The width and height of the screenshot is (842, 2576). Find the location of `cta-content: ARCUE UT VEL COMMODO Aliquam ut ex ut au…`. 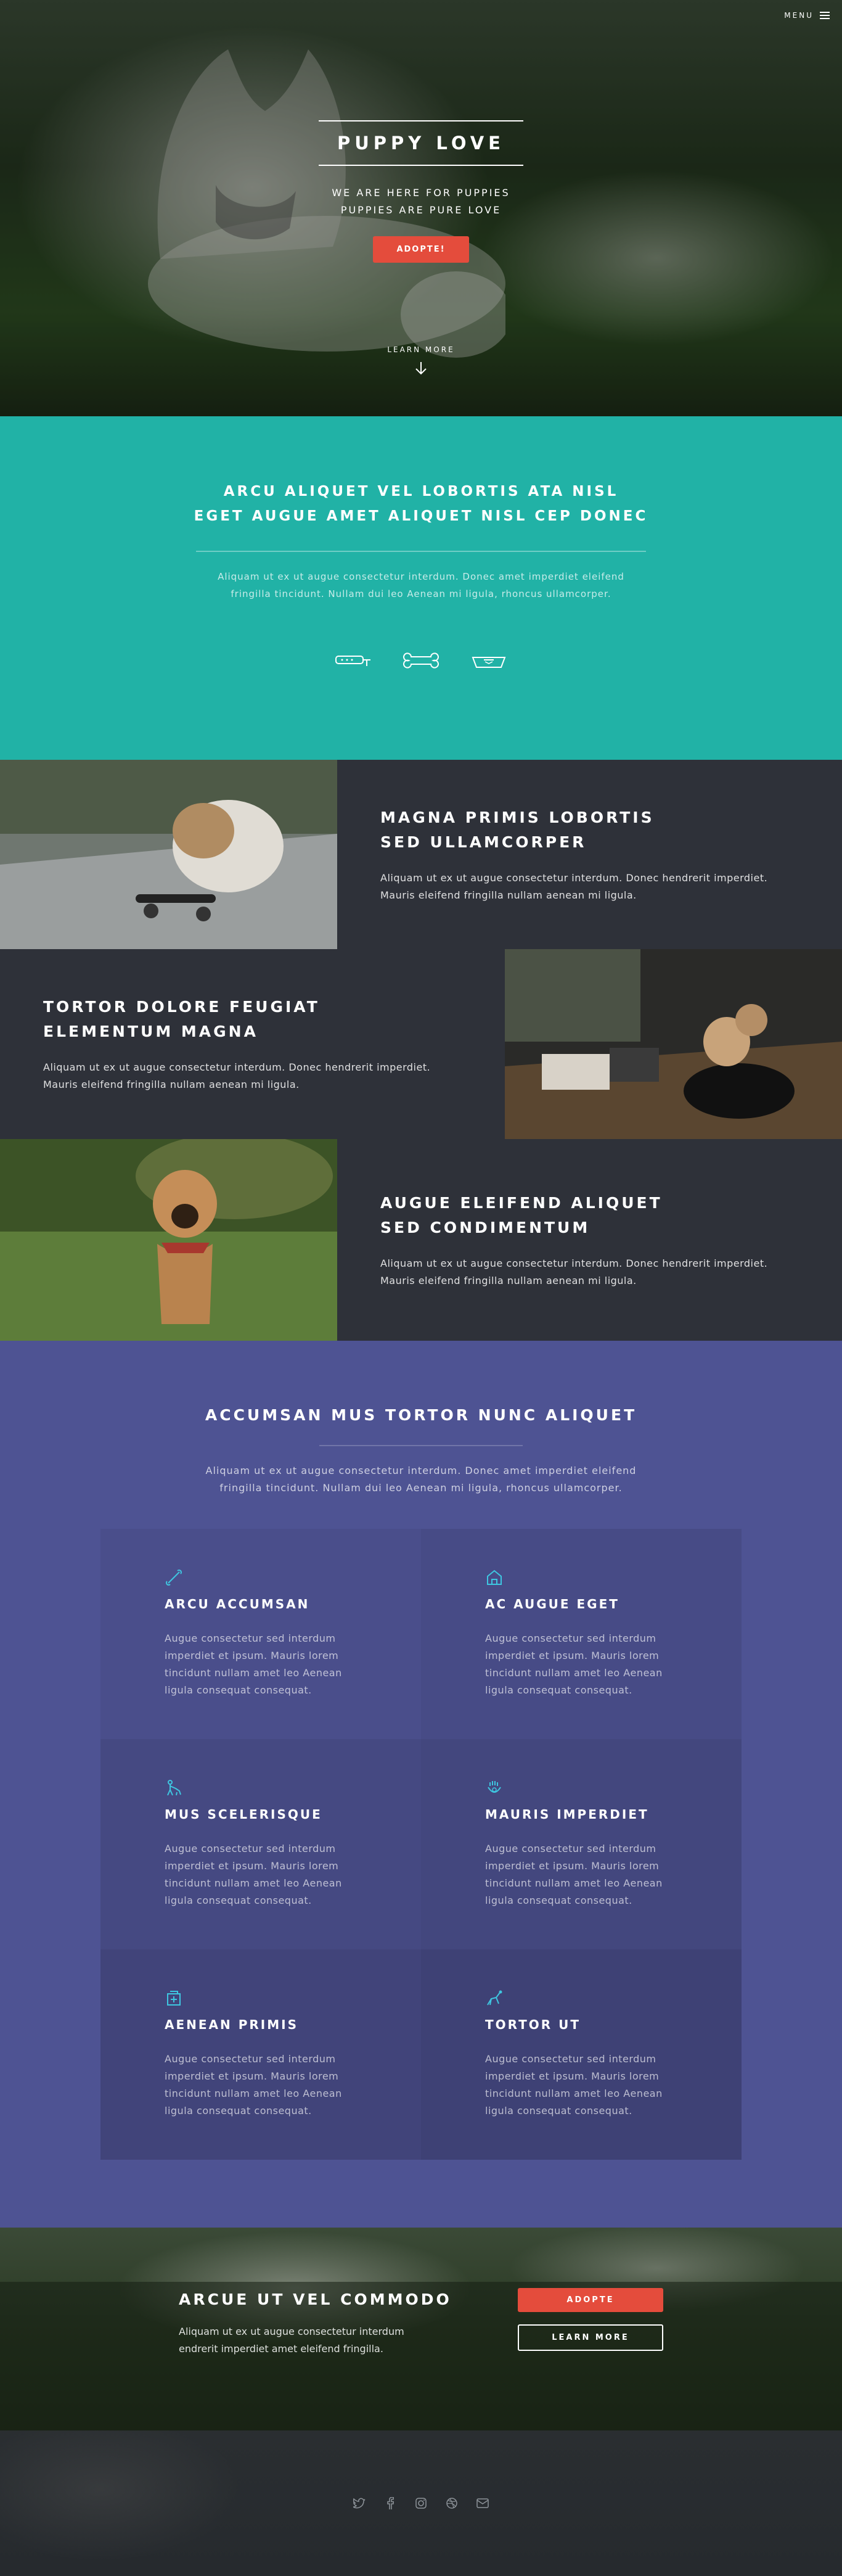

cta-content: ARCUE UT VEL COMMODO Aliquam ut ex ut au… is located at coordinates (421, 2323).